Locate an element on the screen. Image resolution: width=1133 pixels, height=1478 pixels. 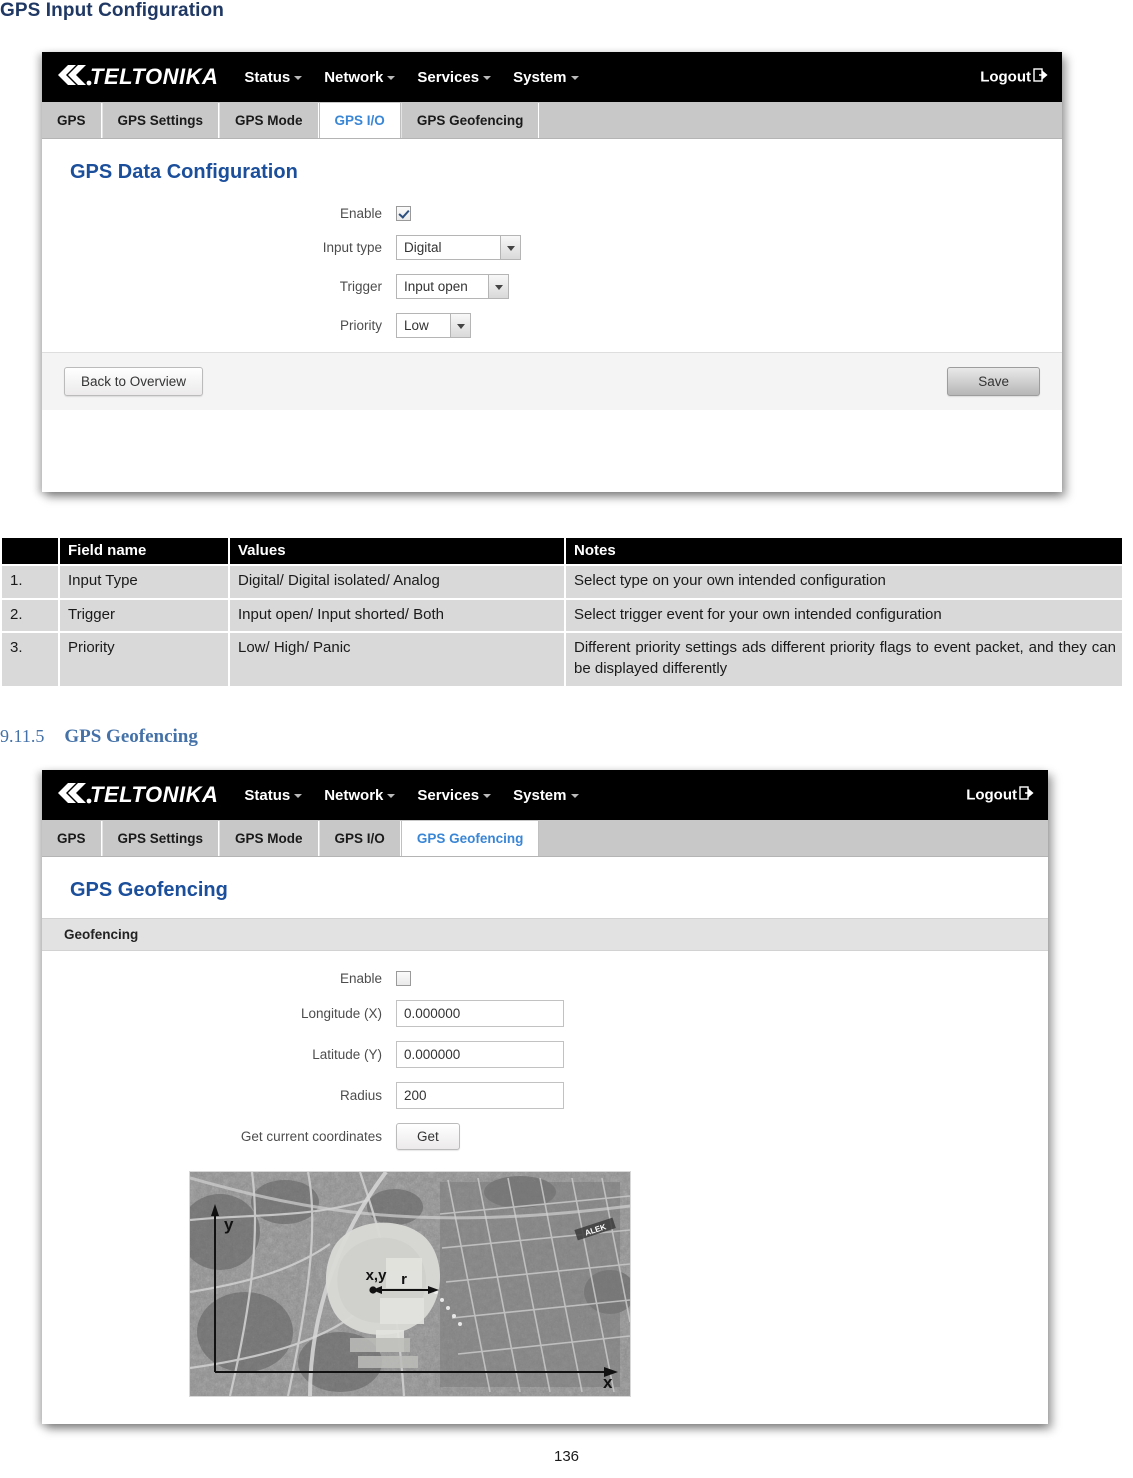
form-row-priority: Priority Low is located at coordinates (552, 325).